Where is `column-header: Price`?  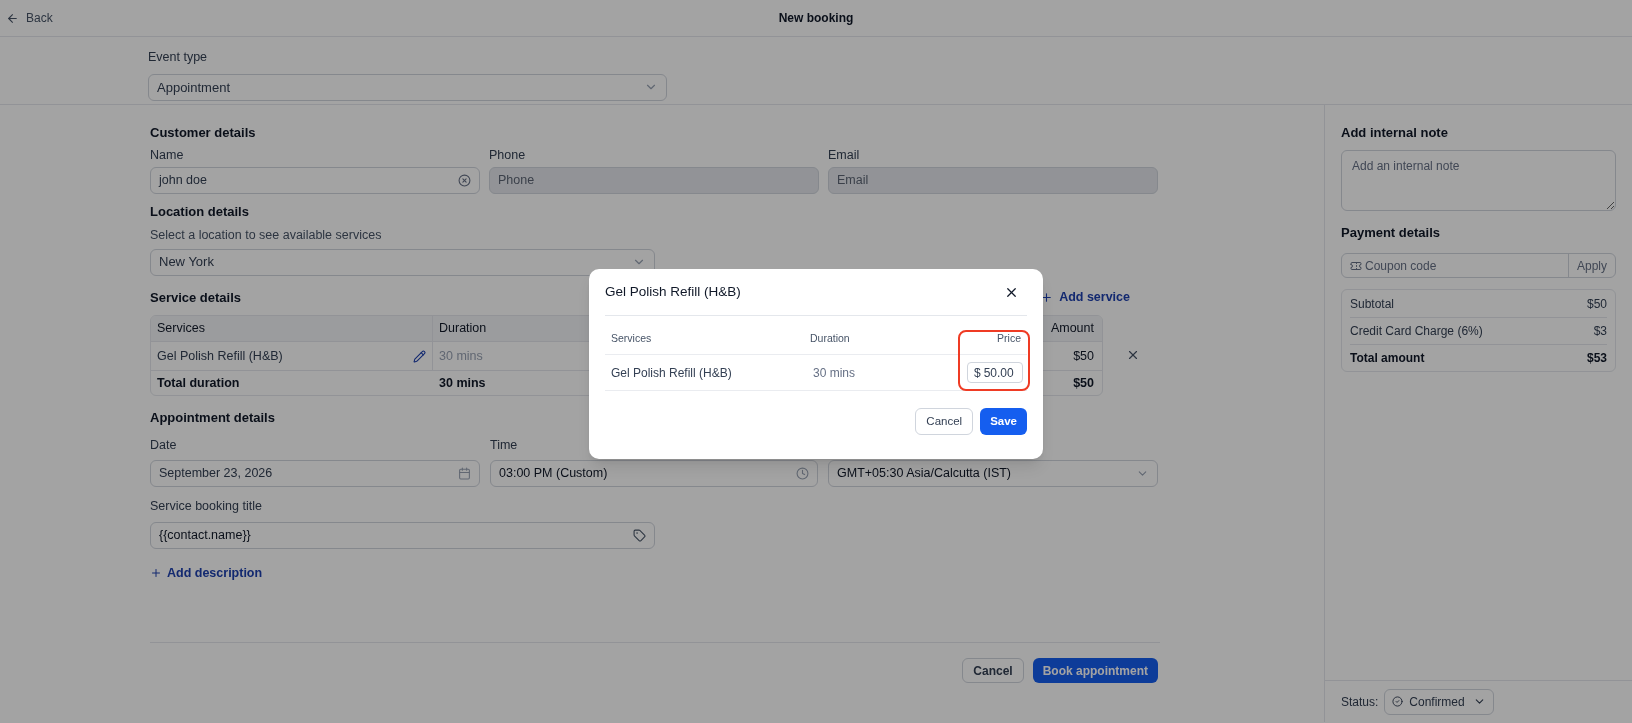 column-header: Price is located at coordinates (1009, 339).